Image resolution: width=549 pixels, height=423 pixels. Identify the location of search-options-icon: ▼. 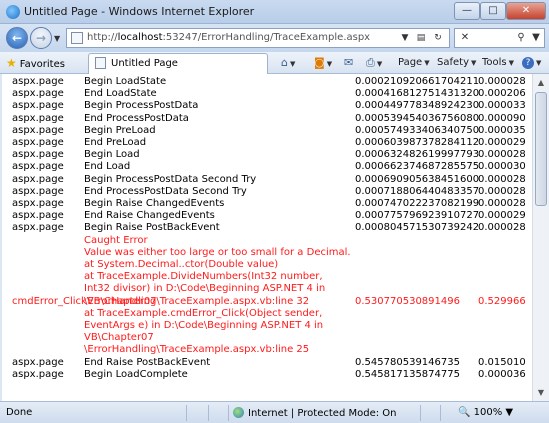
(536, 38).